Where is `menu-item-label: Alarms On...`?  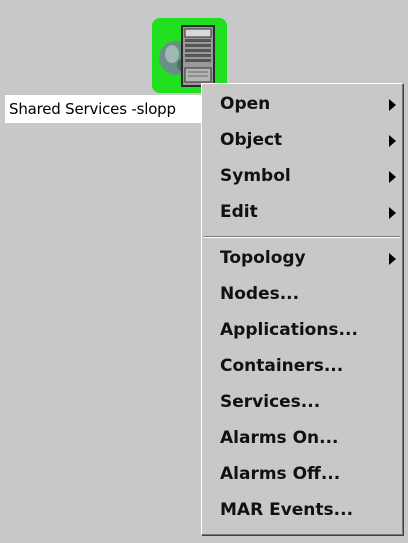 menu-item-label: Alarms On... is located at coordinates (279, 438).